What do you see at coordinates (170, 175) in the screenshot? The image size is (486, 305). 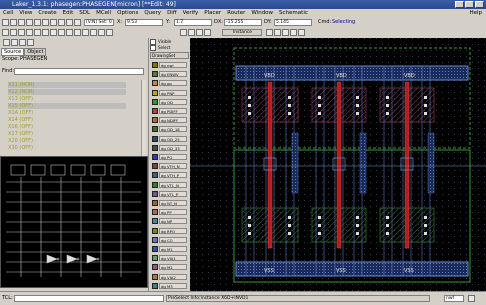 I see `layer-row-vth_p: dg VTH_P` at bounding box center [170, 175].